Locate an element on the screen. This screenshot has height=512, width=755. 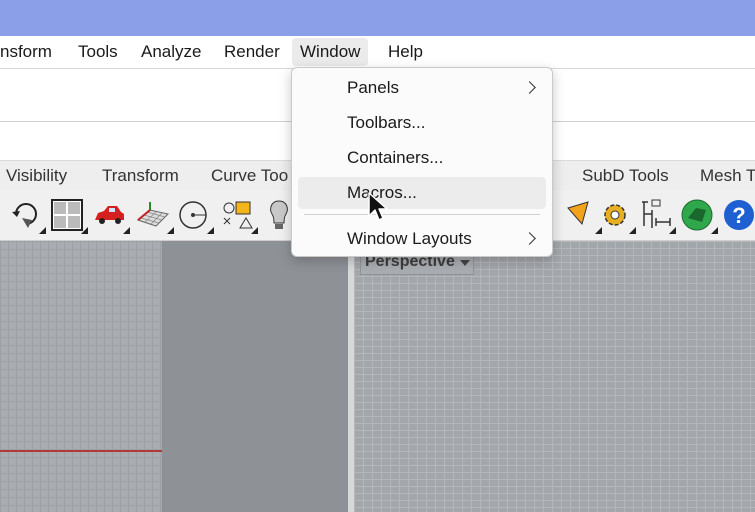
globe-icon is located at coordinates (699, 216).